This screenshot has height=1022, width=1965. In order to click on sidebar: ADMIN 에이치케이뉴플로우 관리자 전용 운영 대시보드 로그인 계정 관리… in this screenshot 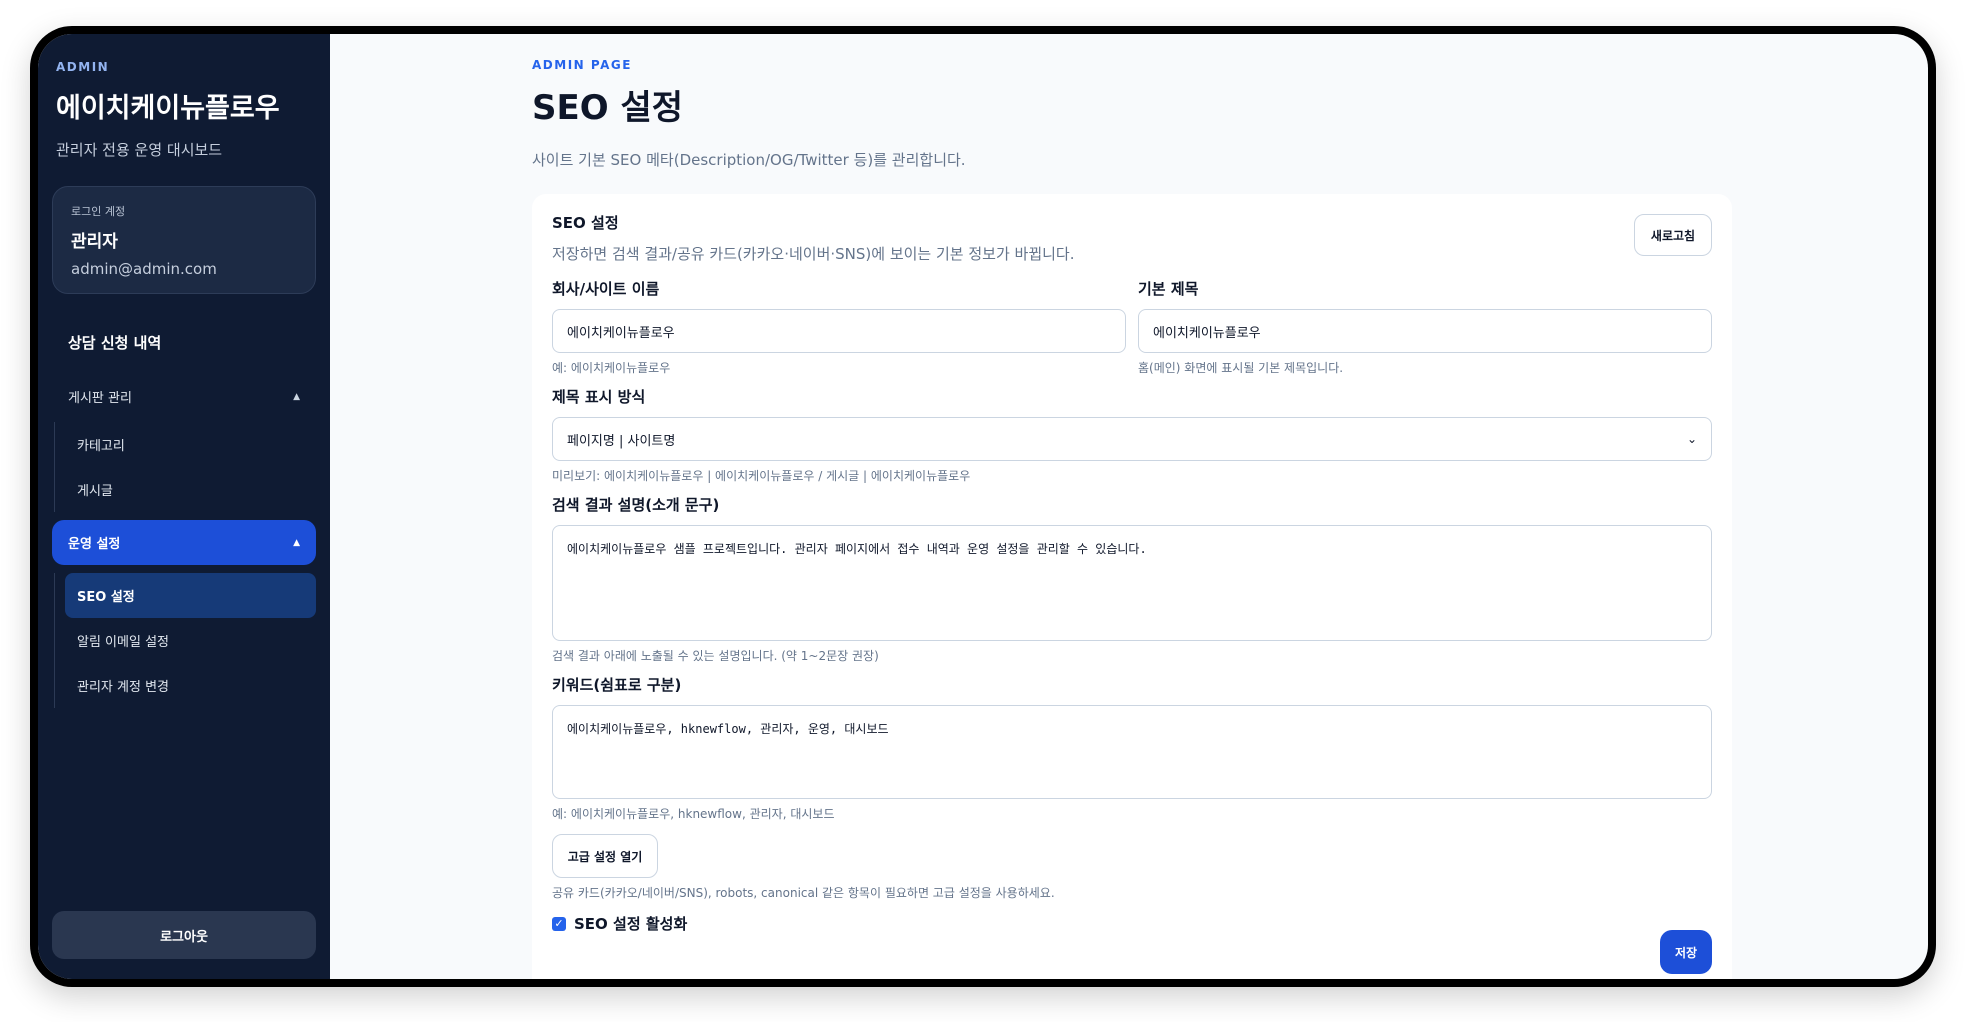, I will do `click(184, 506)`.